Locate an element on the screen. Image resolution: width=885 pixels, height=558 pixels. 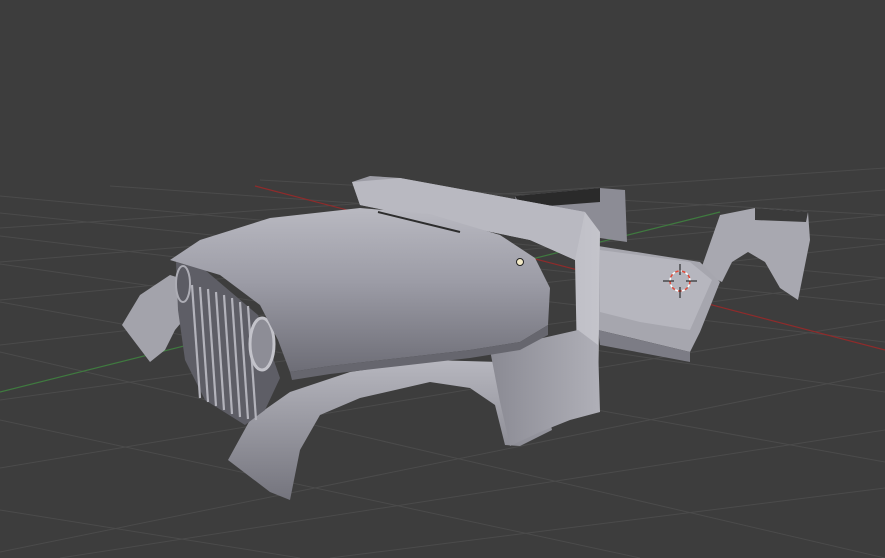
headlight-right is located at coordinates (183, 284).